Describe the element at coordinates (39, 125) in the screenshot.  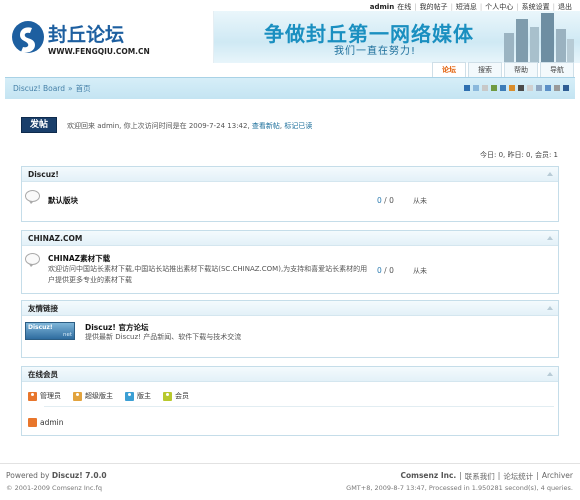
I see `new-post-button: 发帖` at that location.